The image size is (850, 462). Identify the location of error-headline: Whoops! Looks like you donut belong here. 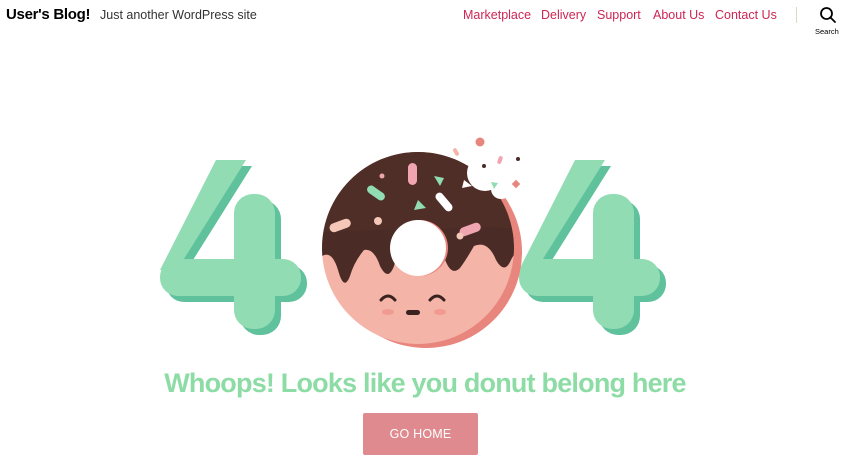
(425, 383).